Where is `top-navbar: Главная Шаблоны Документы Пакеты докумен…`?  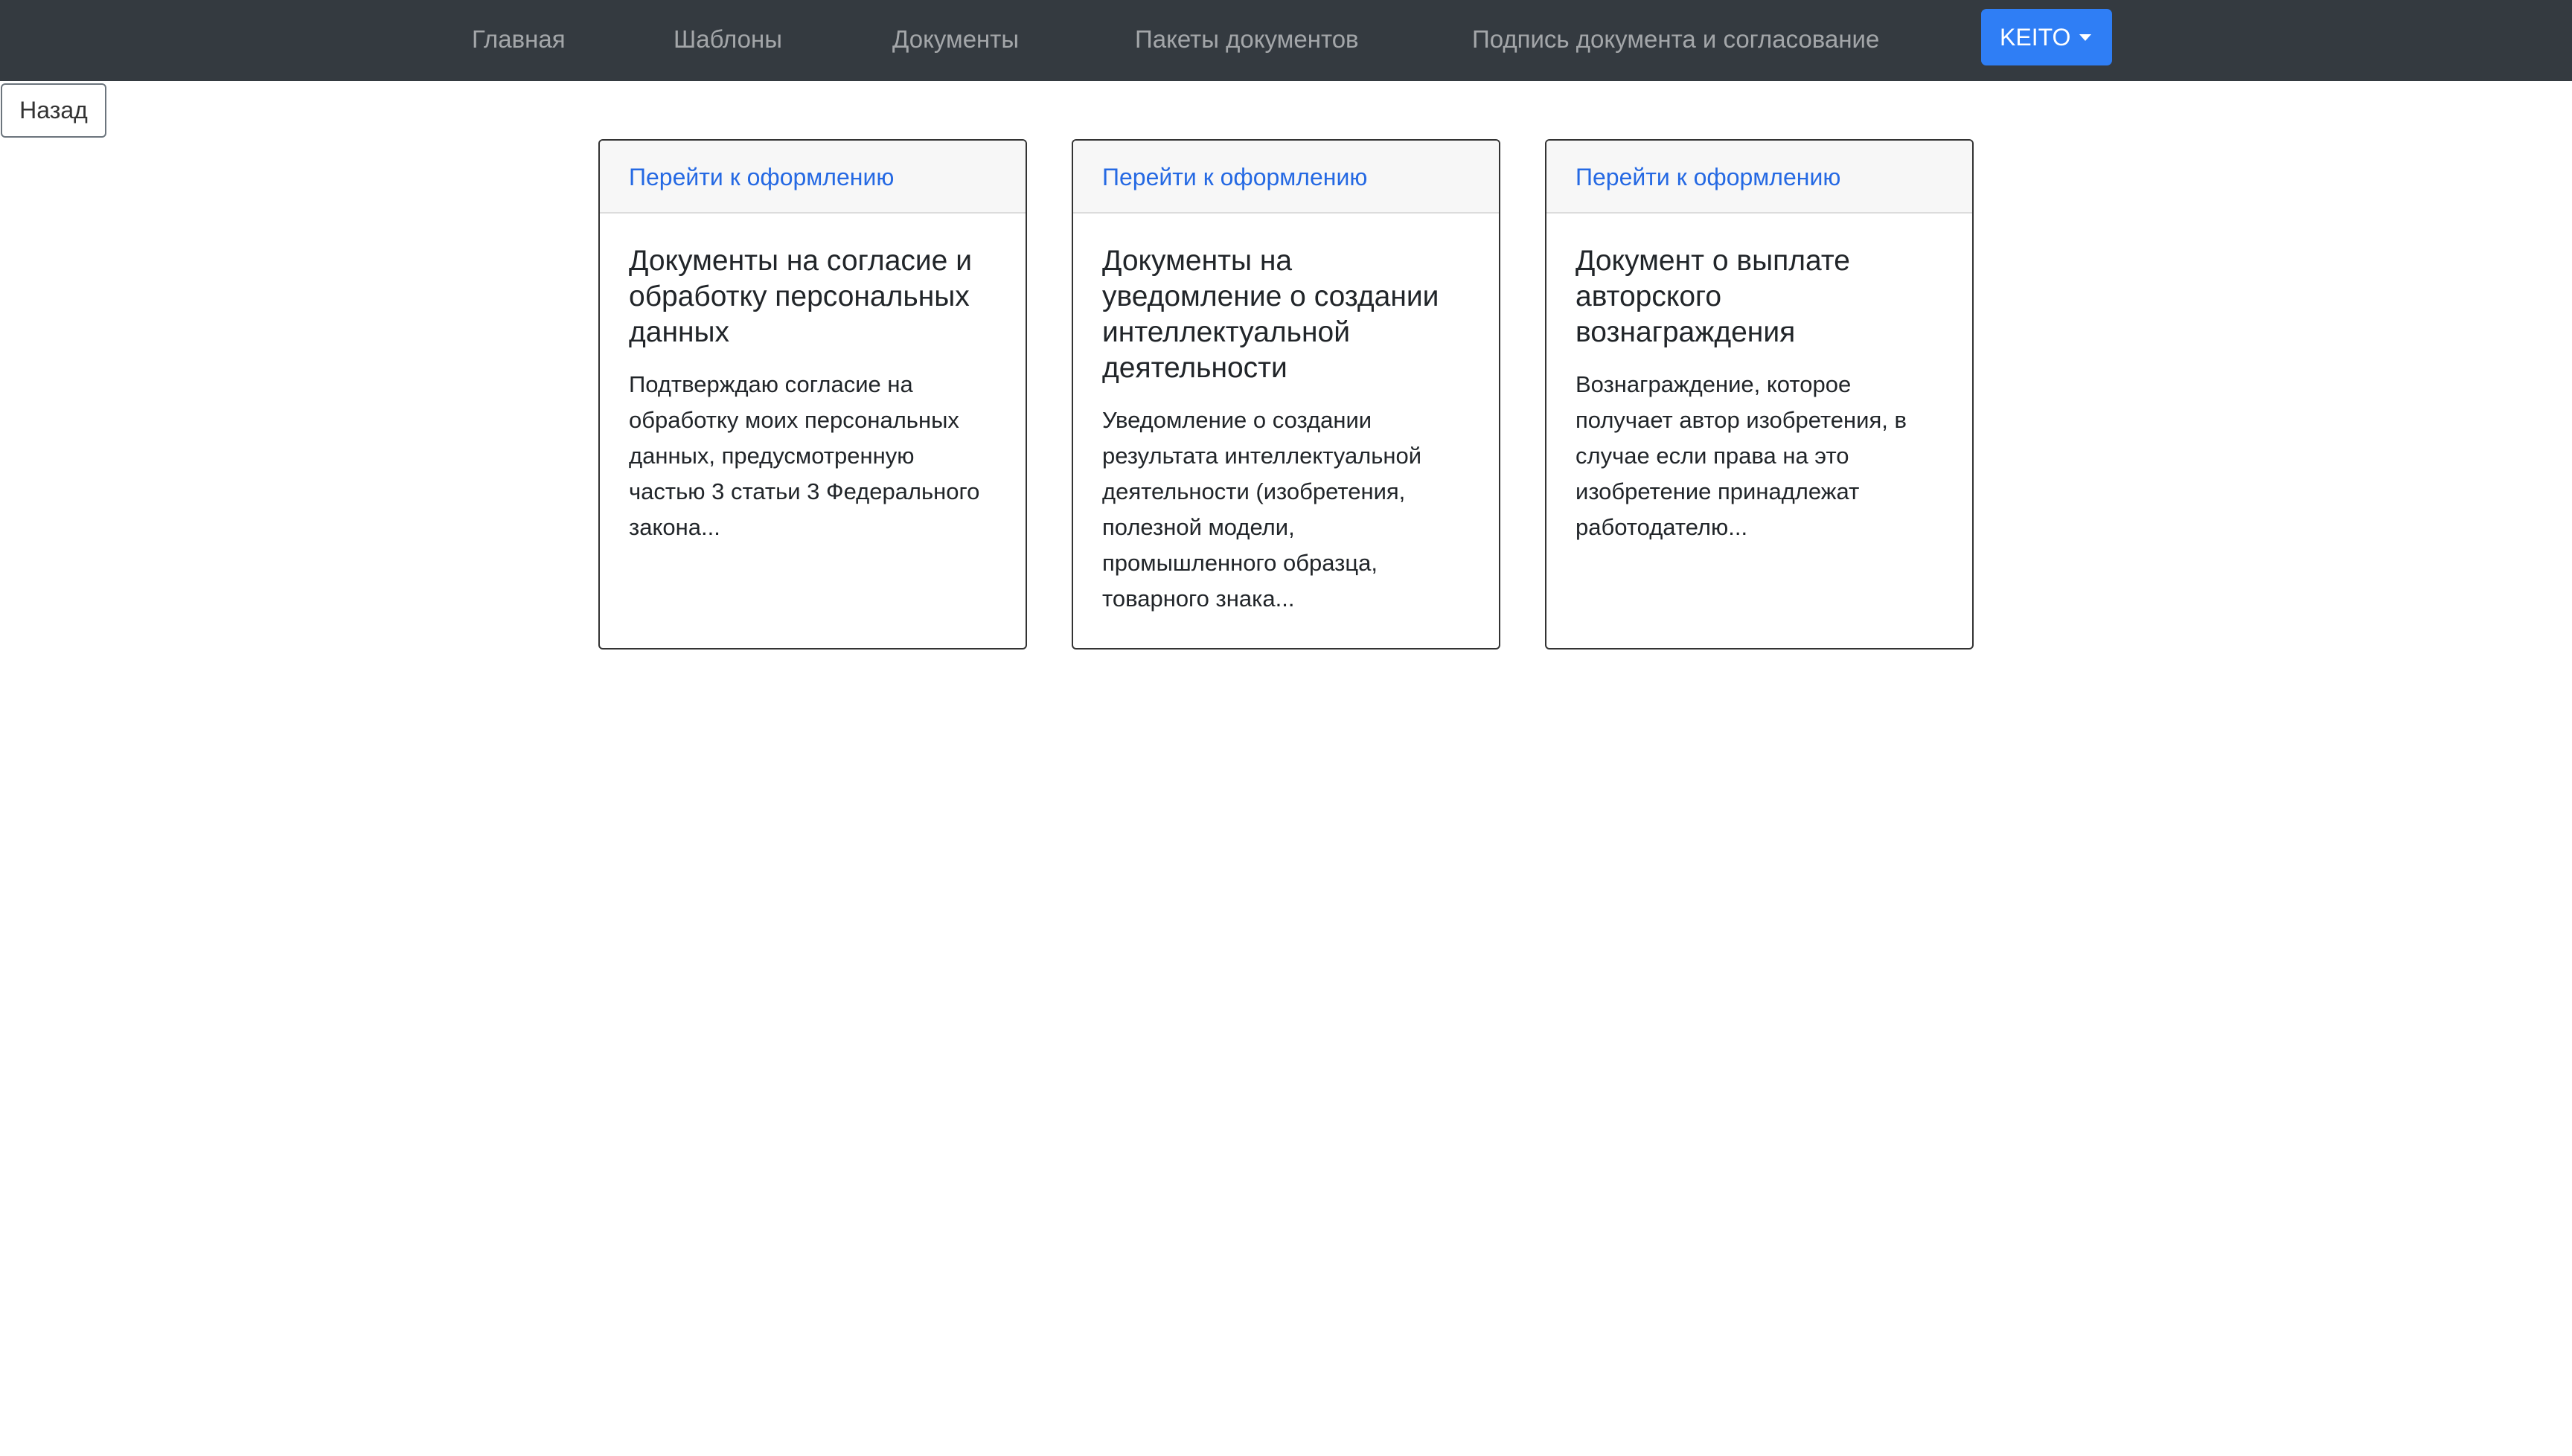 top-navbar: Главная Шаблоны Документы Пакеты докумен… is located at coordinates (1286, 40).